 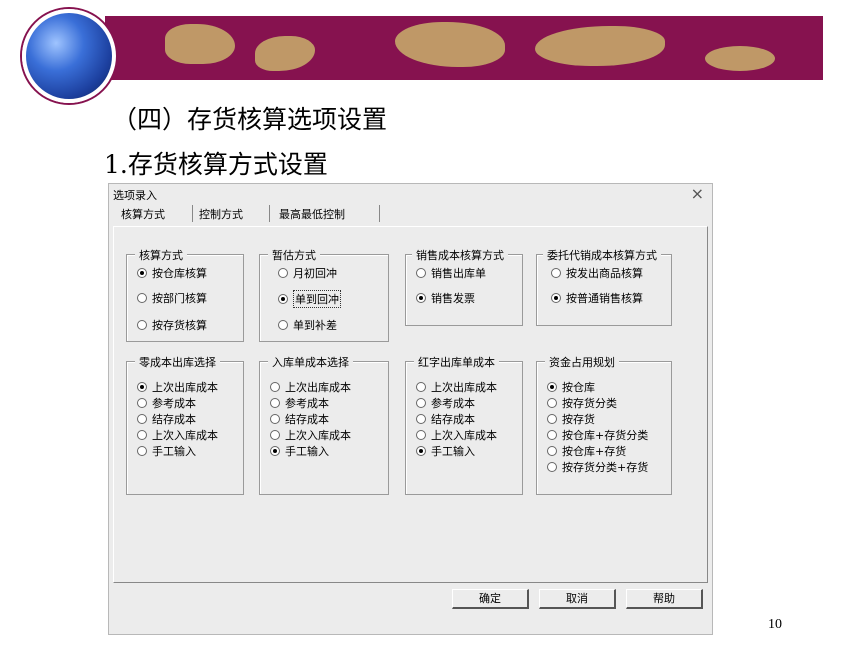 I want to click on radio-by-class-inventory: 按存货分类+存货, so click(x=597, y=467).